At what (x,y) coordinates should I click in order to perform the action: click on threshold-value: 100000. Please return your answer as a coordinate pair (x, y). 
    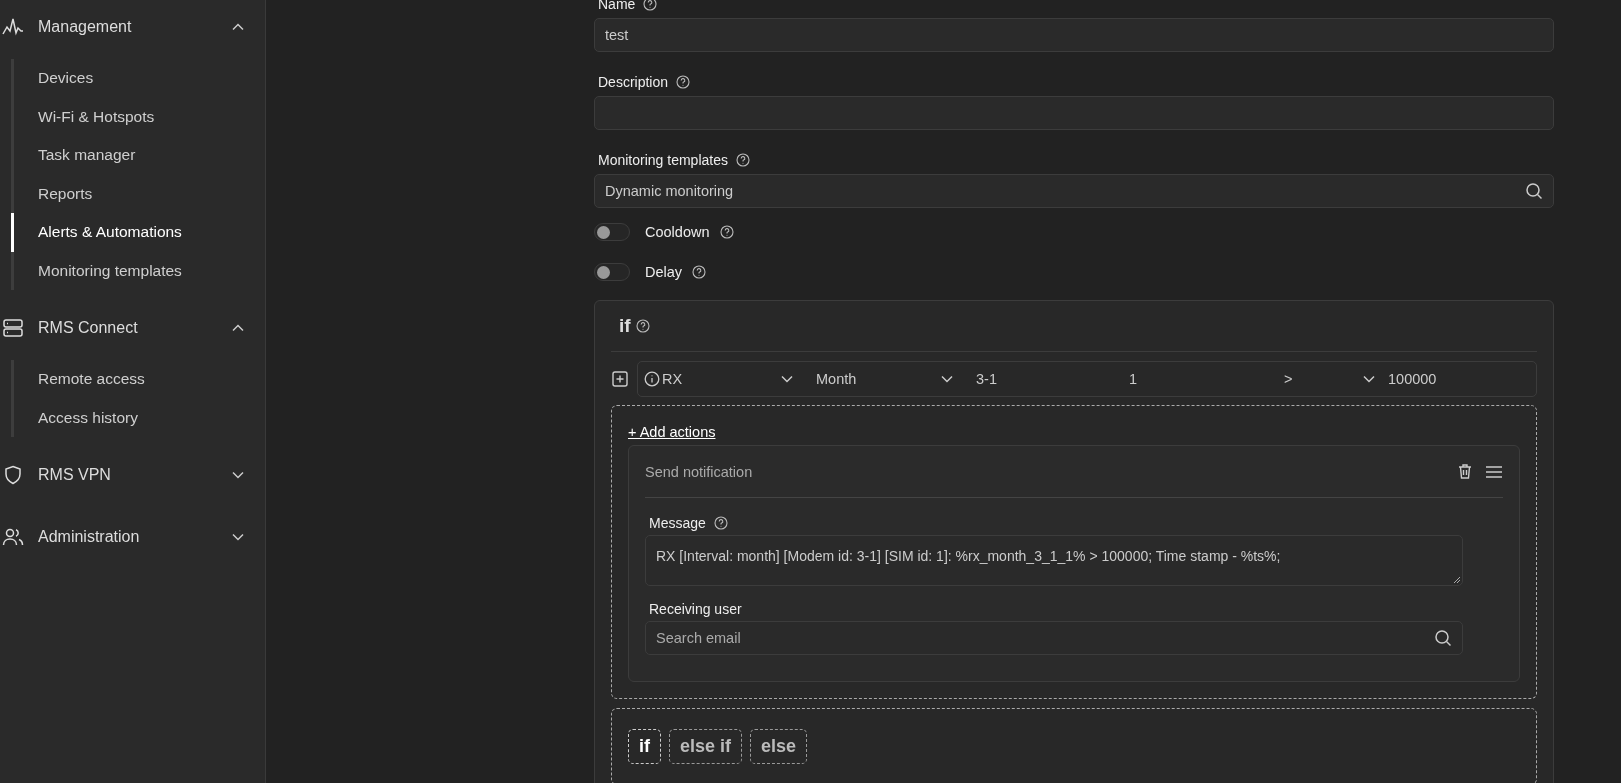
    Looking at the image, I should click on (1453, 379).